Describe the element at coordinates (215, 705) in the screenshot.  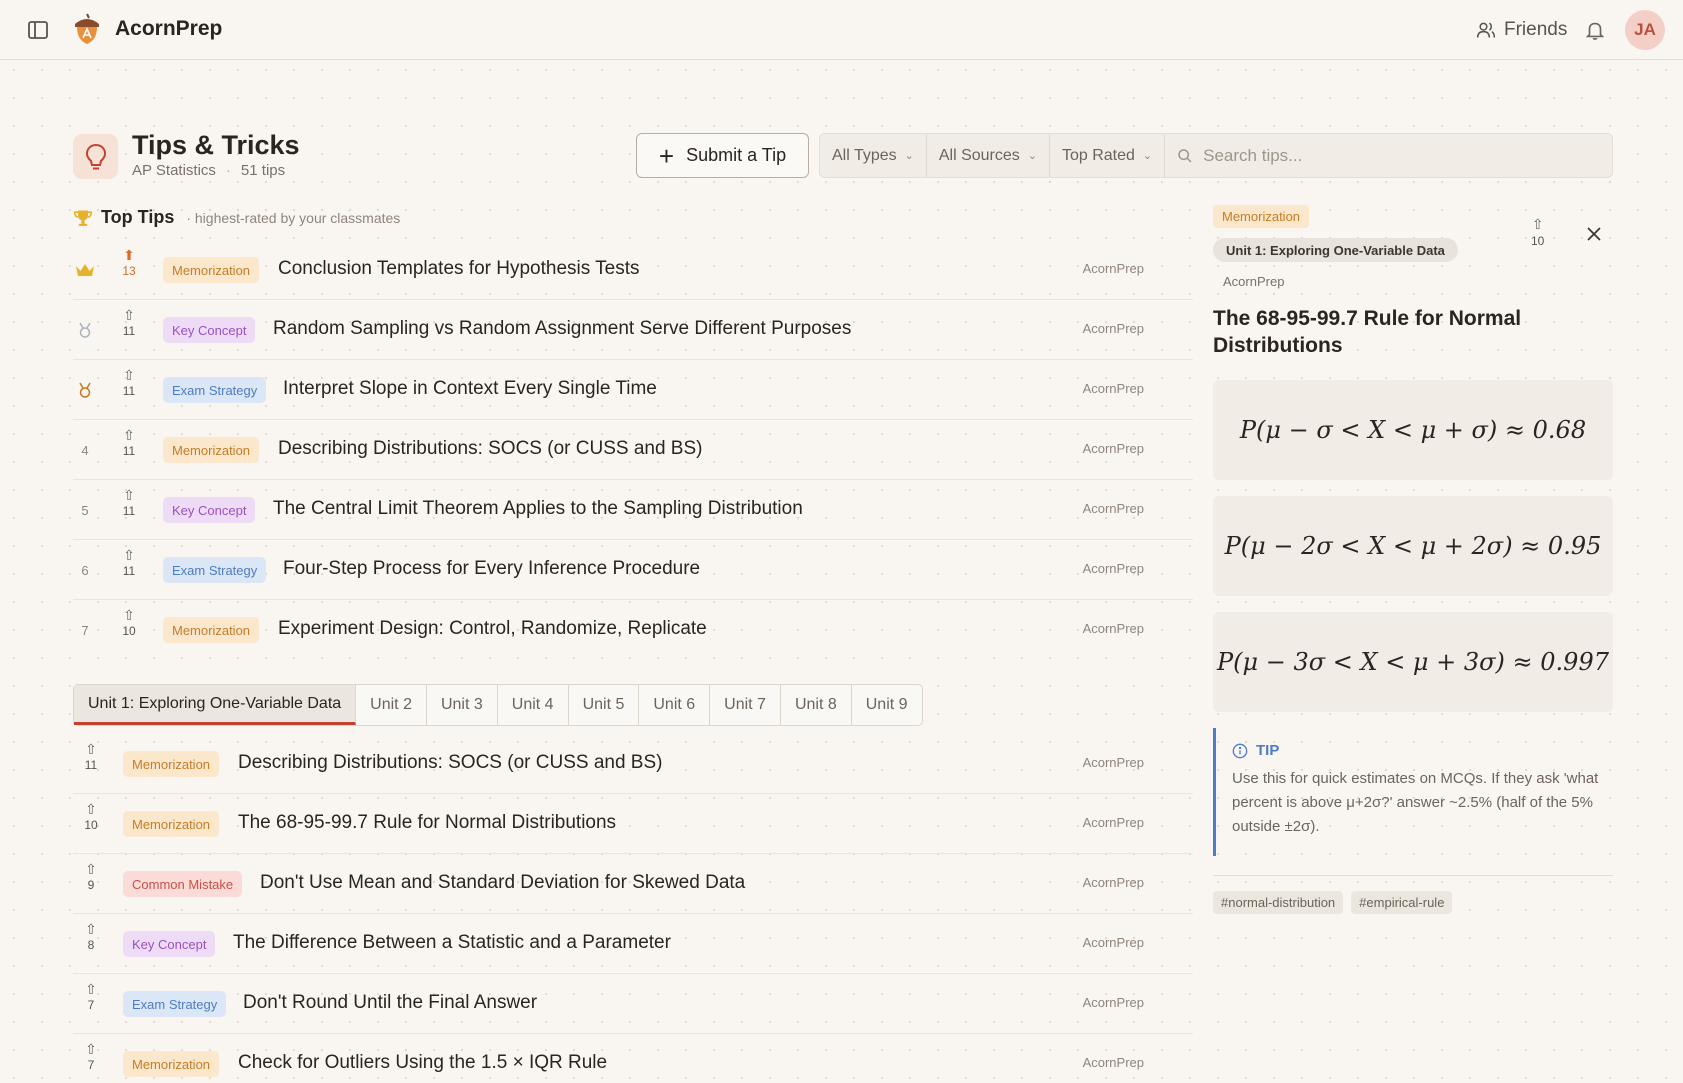
I see `tab-unit-1: Unit 1: Exploring One-Variable Data` at that location.